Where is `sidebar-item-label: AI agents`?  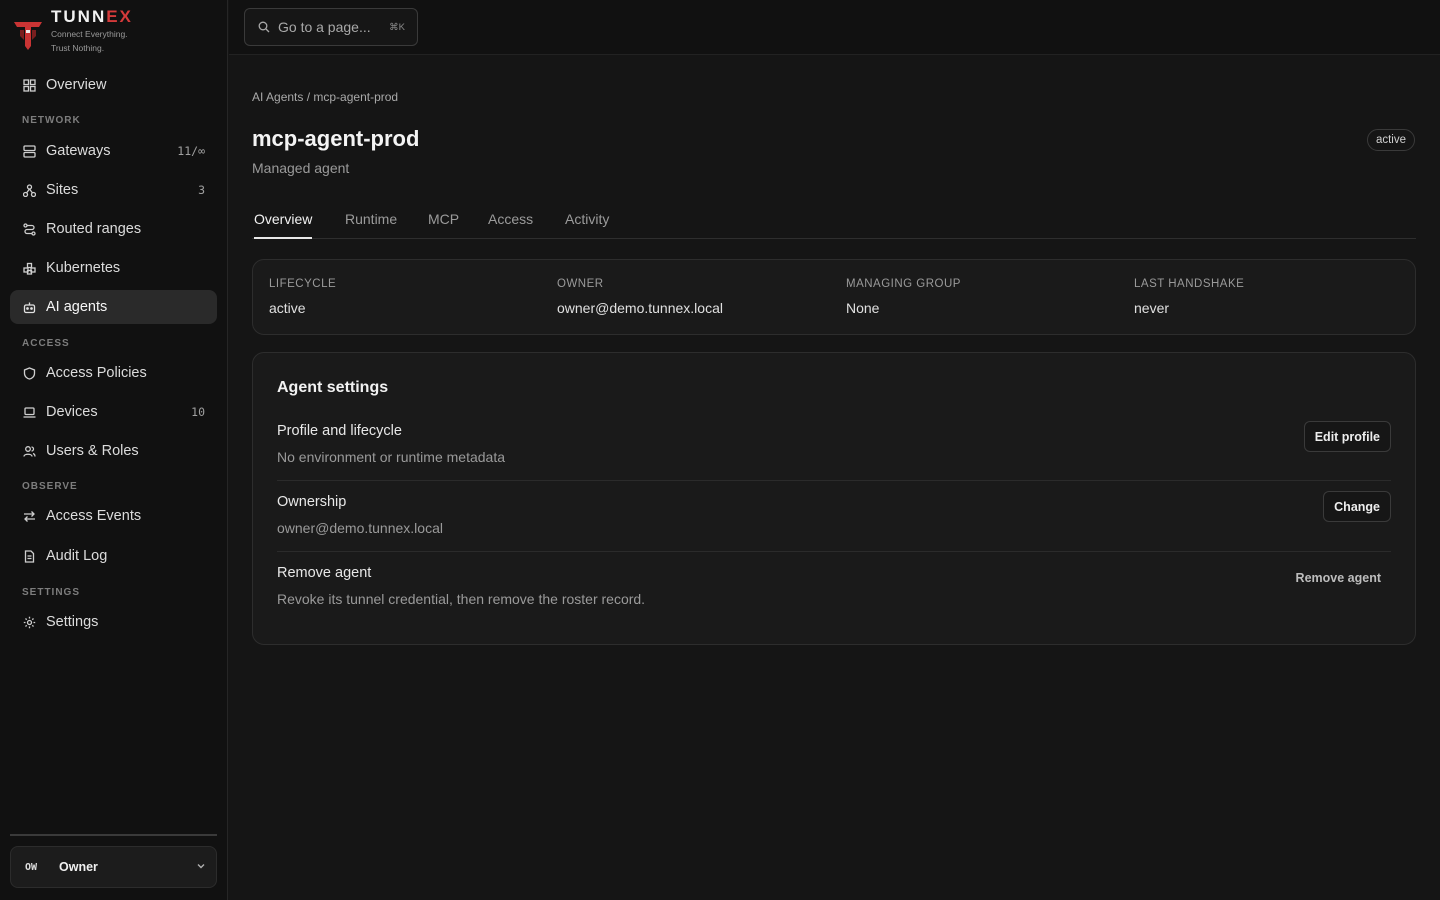
sidebar-item-label: AI agents is located at coordinates (77, 307).